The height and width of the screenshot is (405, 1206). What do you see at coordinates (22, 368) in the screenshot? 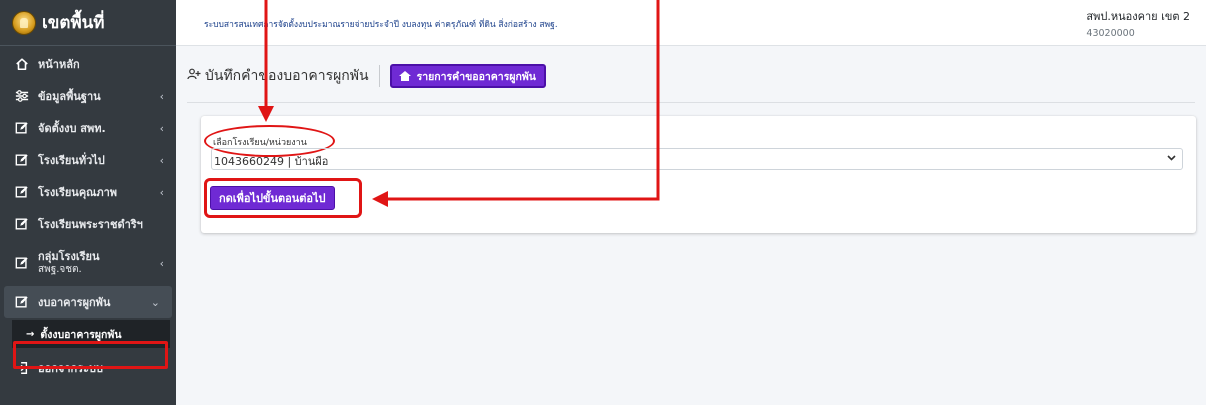
I see `logout-icon` at bounding box center [22, 368].